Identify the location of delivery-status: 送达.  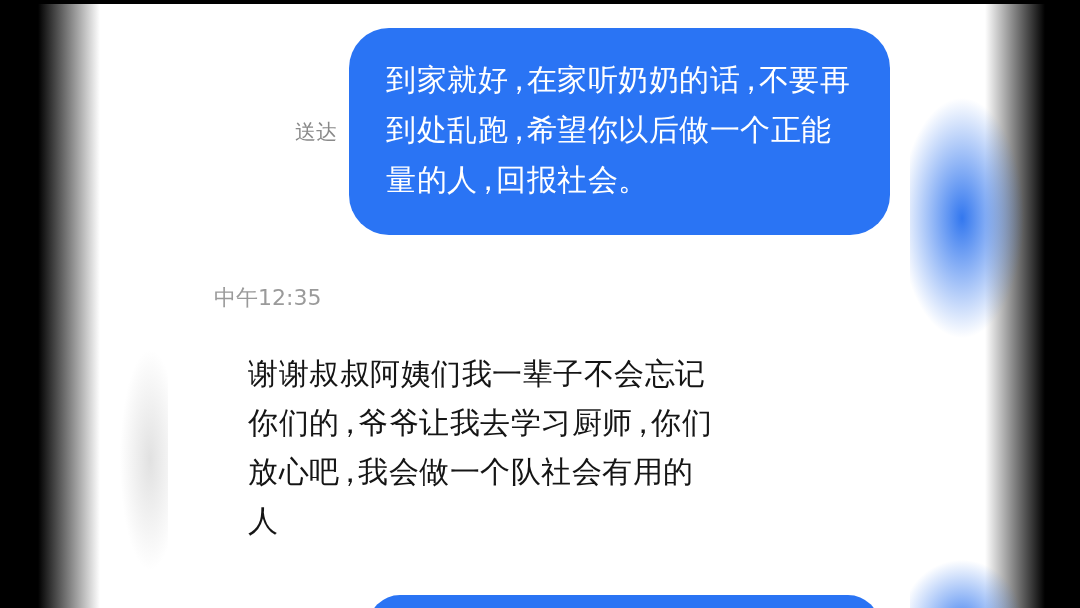
(316, 132).